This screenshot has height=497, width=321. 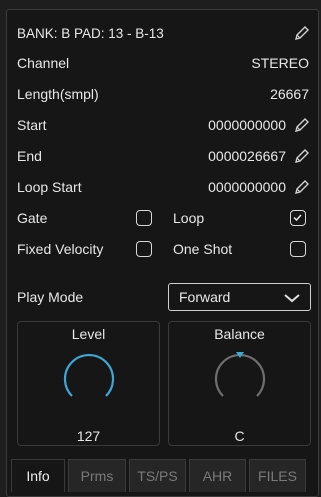 What do you see at coordinates (162, 156) in the screenshot?
I see `end-row: End 0000026667` at bounding box center [162, 156].